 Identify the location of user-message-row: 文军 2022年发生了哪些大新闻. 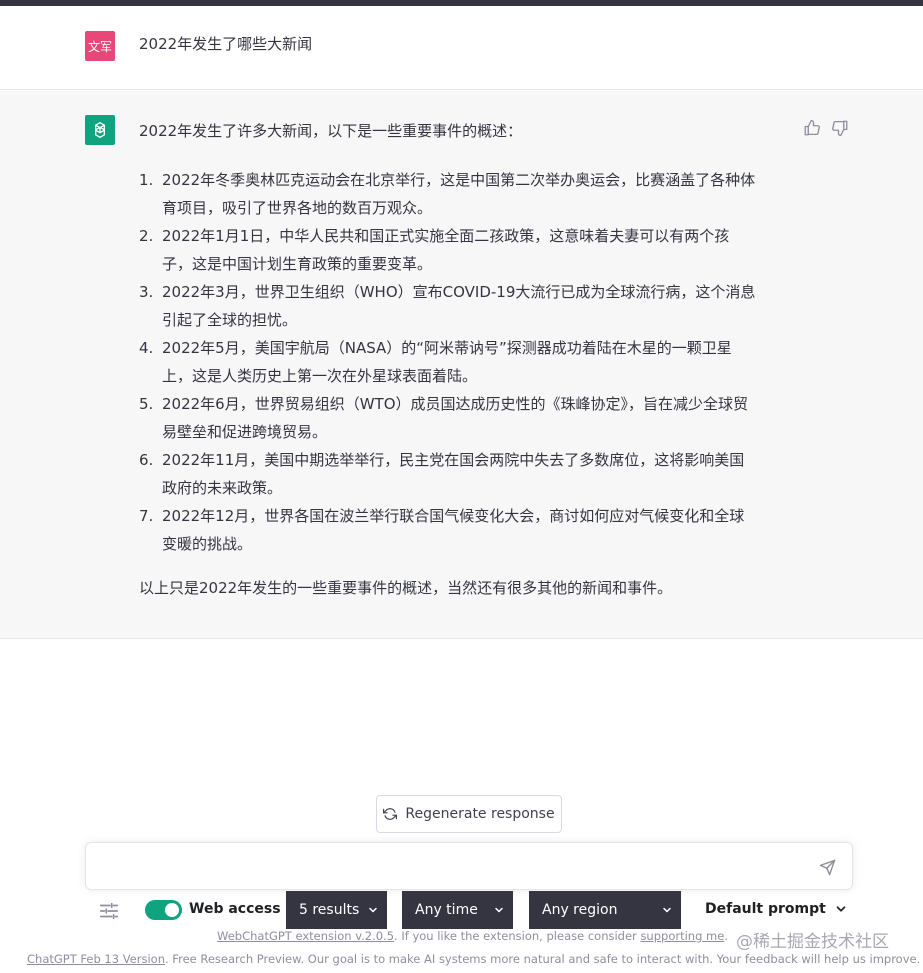
(461, 48).